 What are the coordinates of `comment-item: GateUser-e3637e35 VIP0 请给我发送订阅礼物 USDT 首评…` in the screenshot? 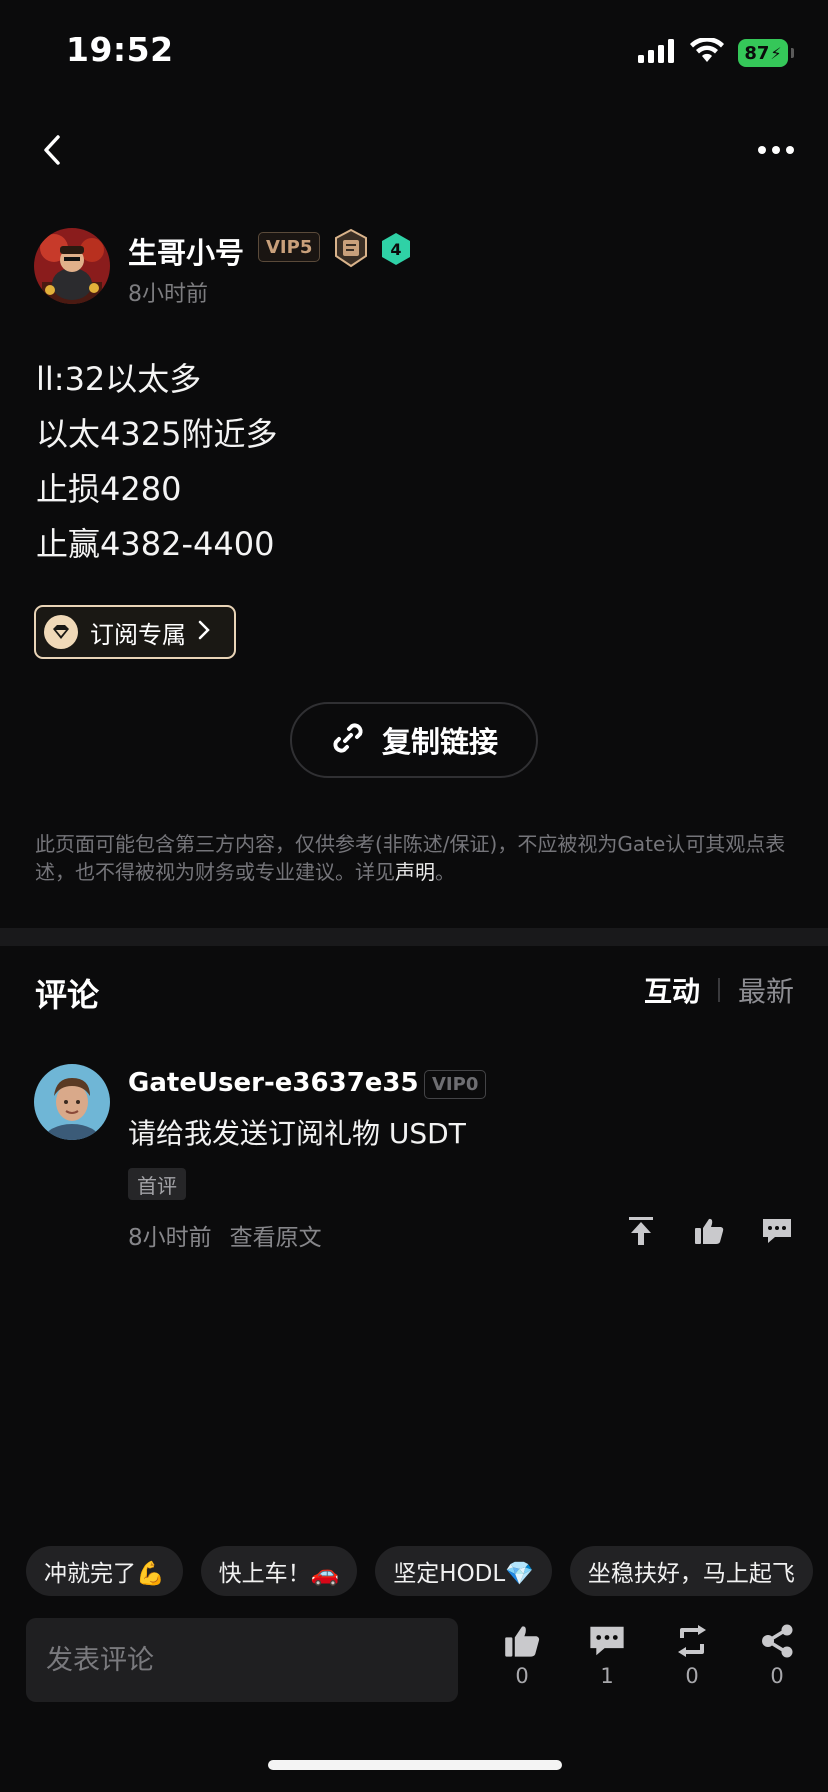 It's located at (414, 1162).